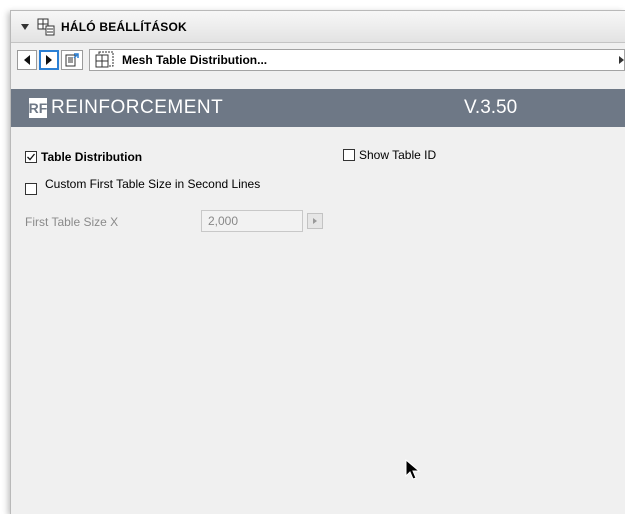 The height and width of the screenshot is (514, 625). What do you see at coordinates (398, 155) in the screenshot?
I see `show-table-id-label: Show Table ID` at bounding box center [398, 155].